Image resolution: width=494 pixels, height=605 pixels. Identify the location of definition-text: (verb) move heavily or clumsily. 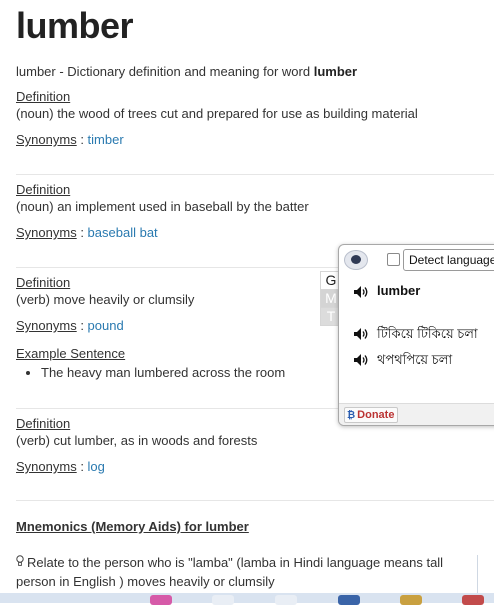
(105, 299).